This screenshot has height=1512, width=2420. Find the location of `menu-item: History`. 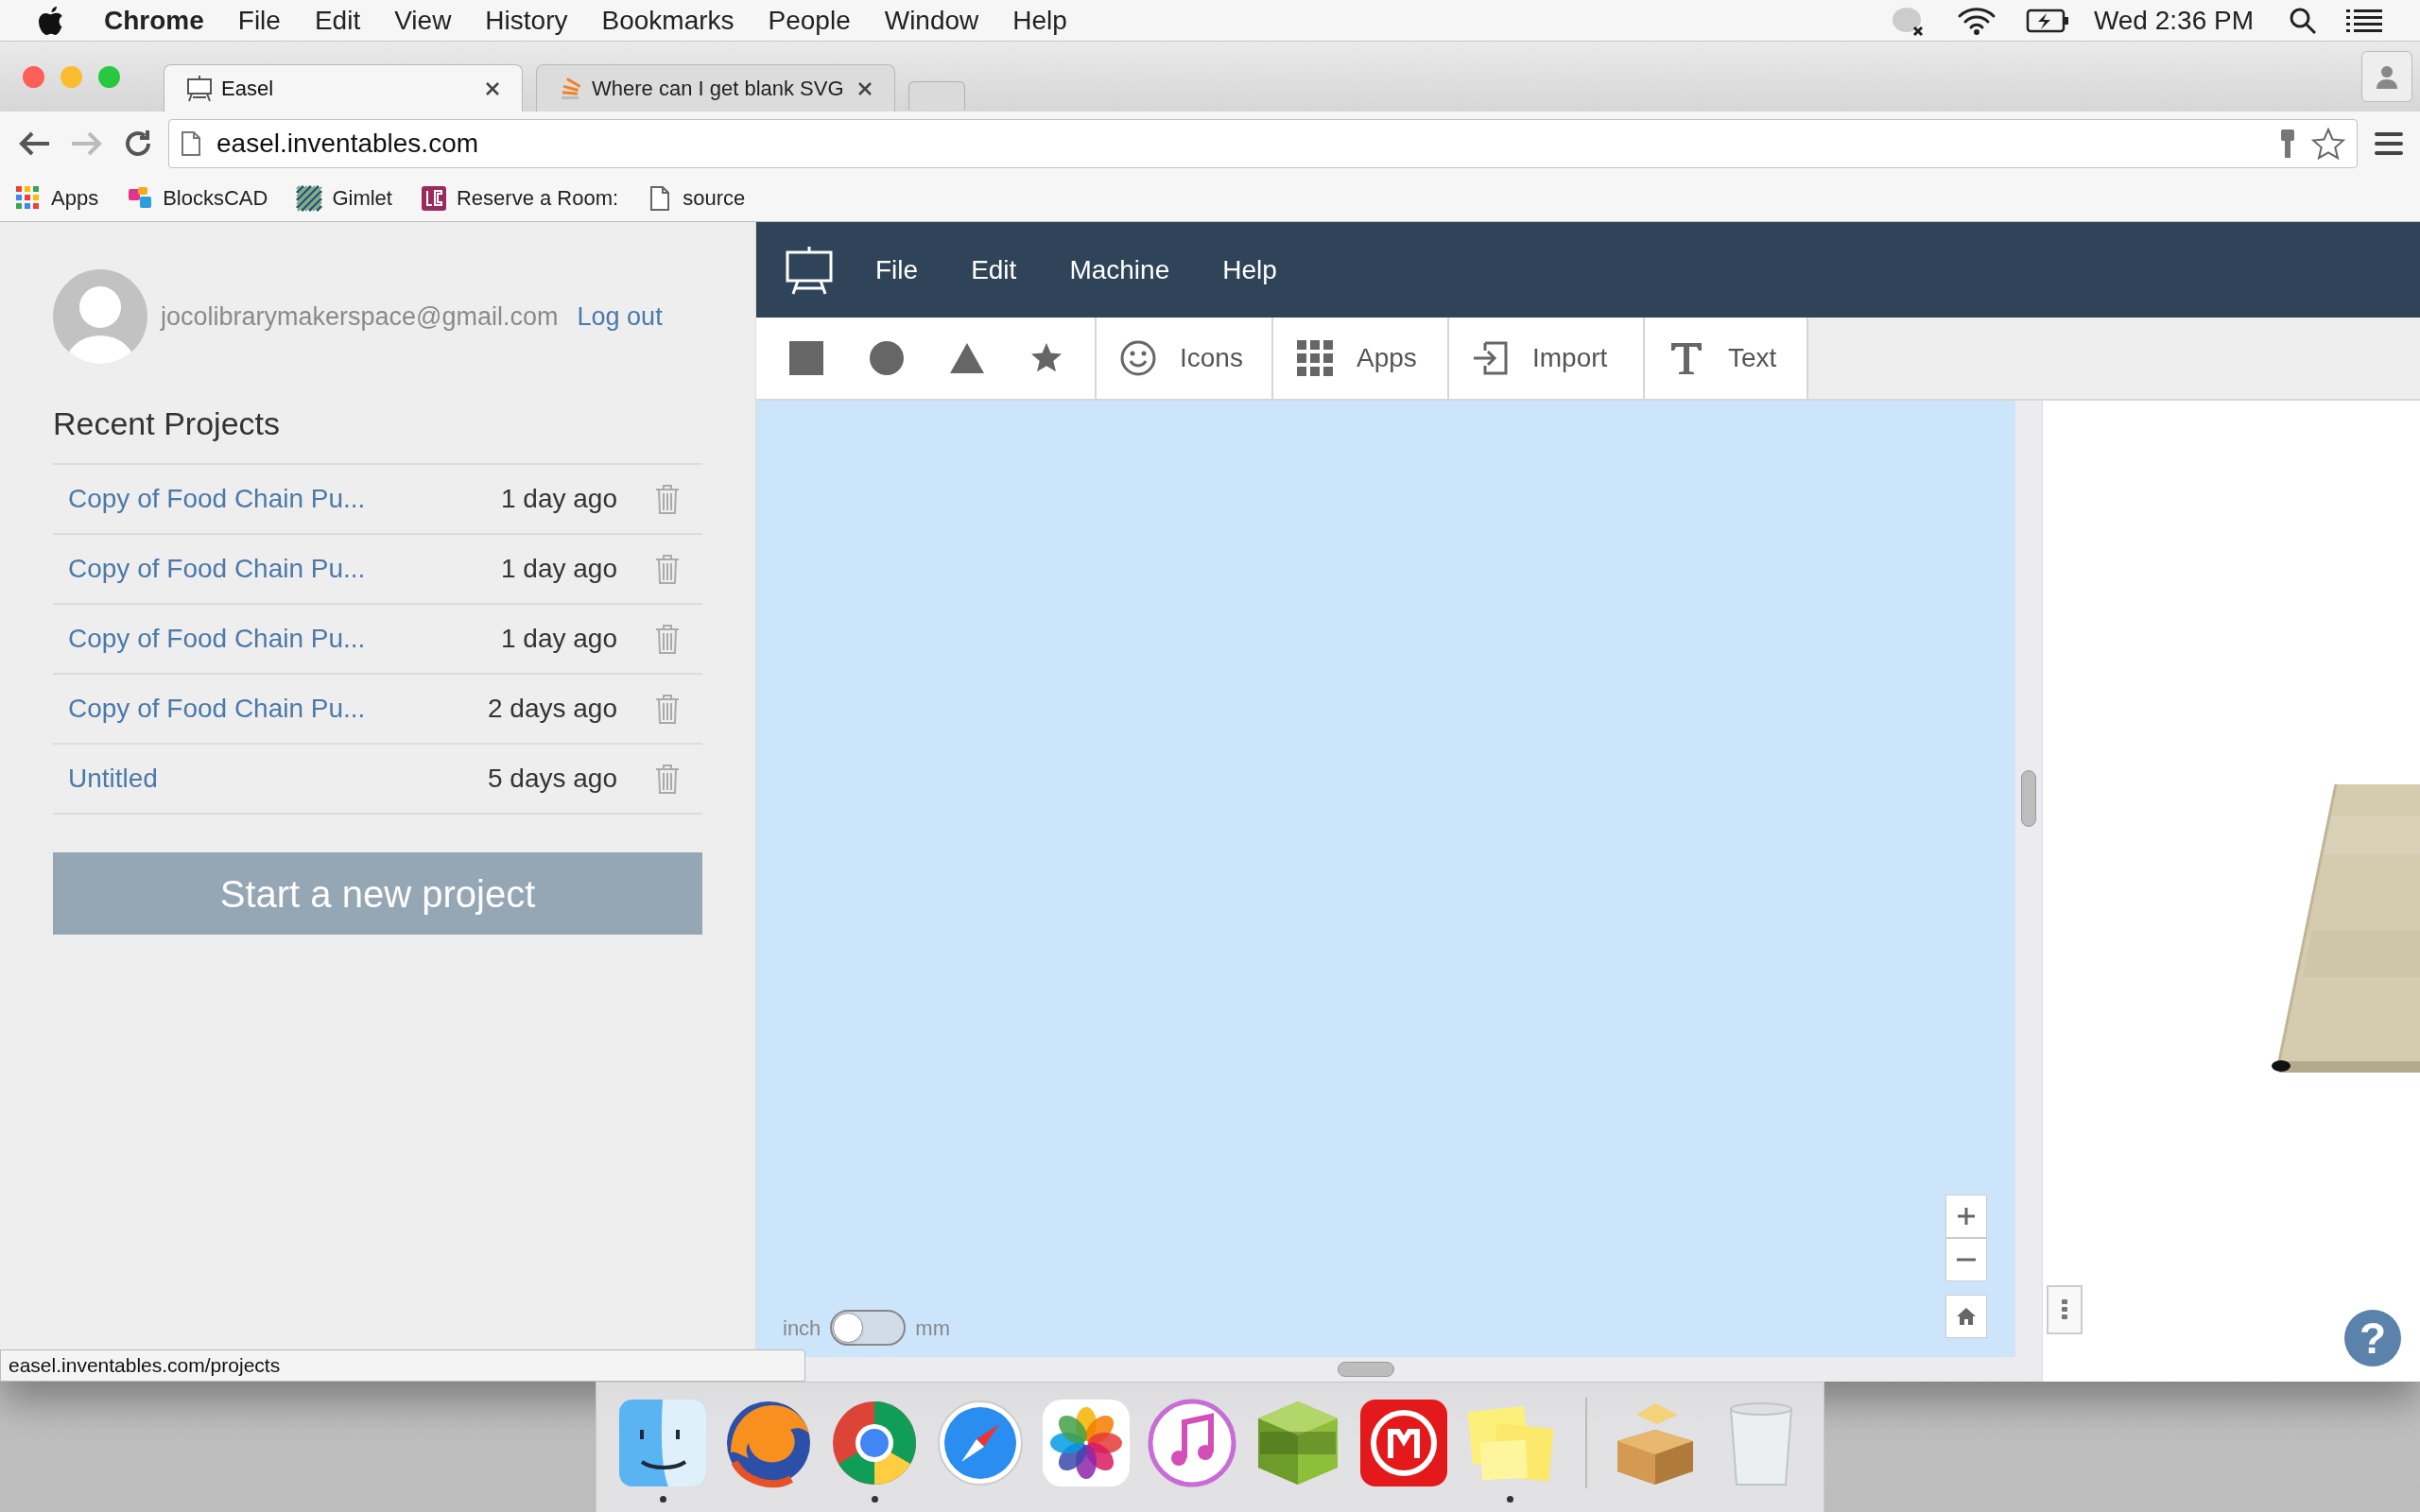

menu-item: History is located at coordinates (526, 20).